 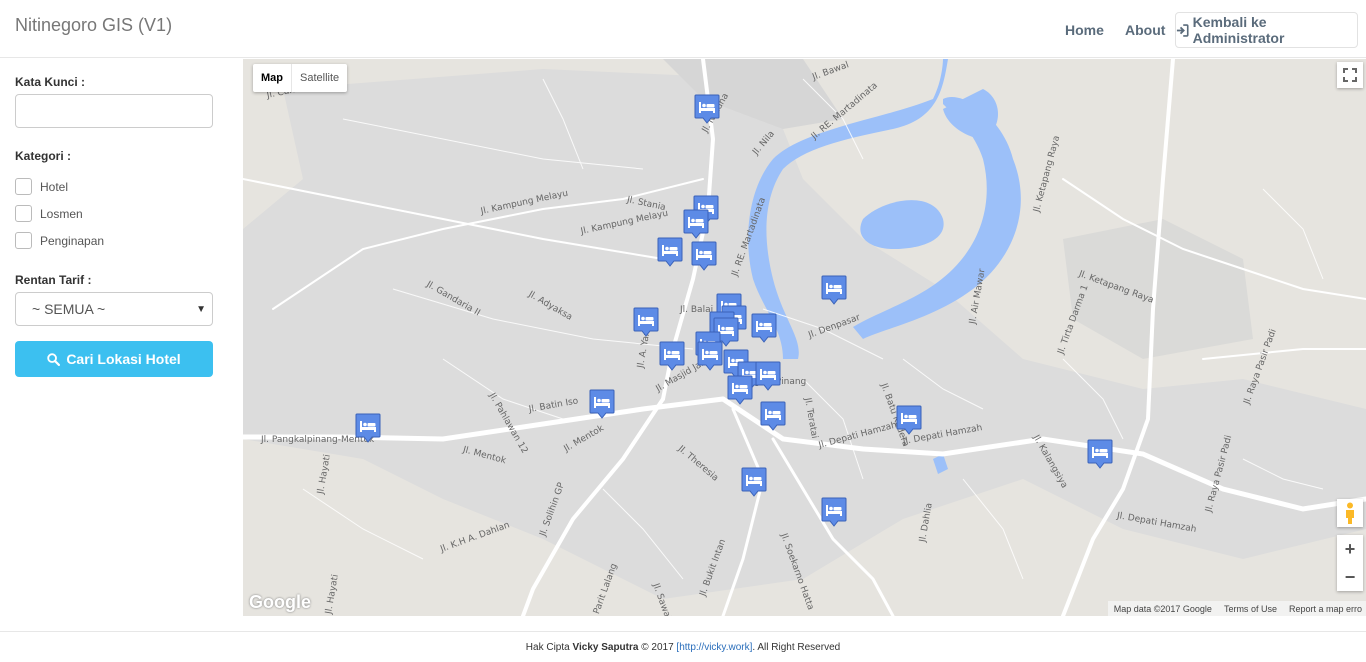 I want to click on nav-about: About, so click(x=1145, y=30).